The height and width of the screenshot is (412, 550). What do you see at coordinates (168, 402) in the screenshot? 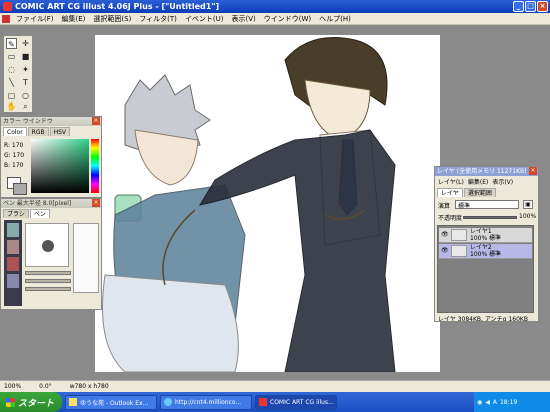
I see `browser-icon` at bounding box center [168, 402].